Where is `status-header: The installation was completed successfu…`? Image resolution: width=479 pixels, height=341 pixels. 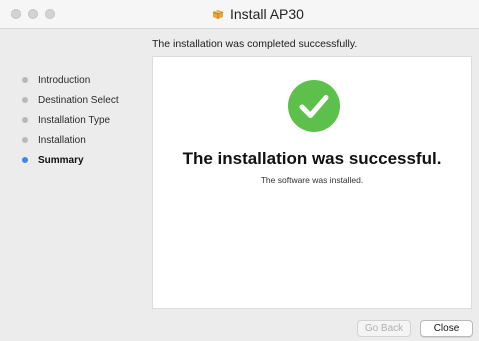 status-header: The installation was completed successfu… is located at coordinates (255, 44).